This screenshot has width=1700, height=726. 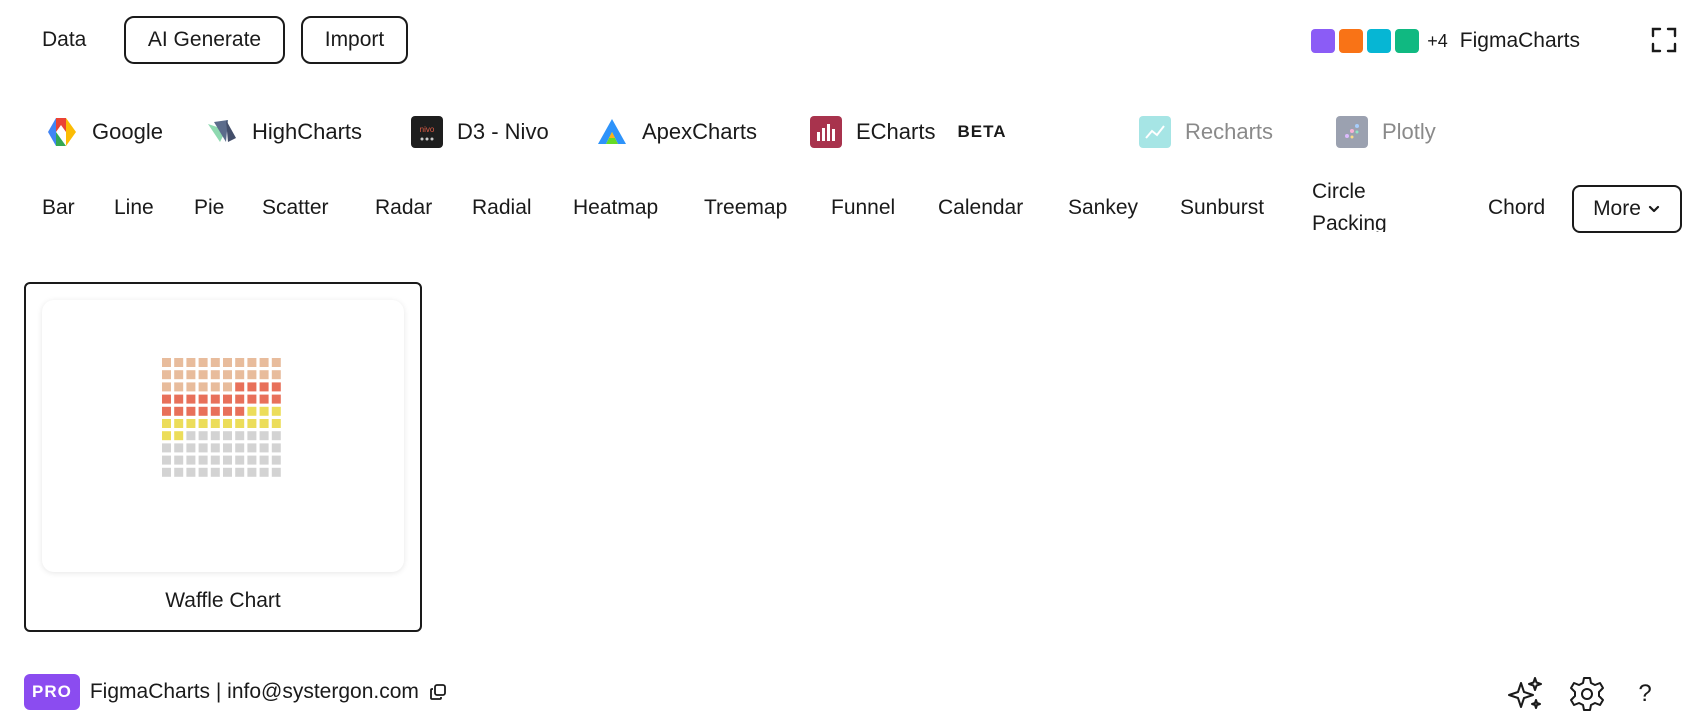 I want to click on echarts-icon, so click(x=826, y=132).